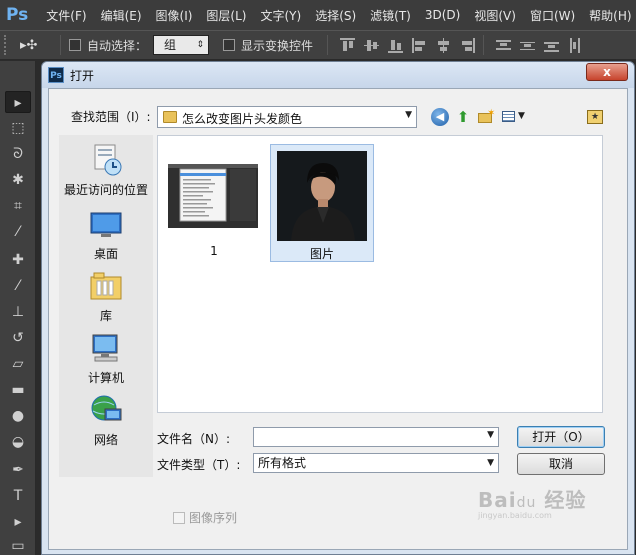 The image size is (636, 555). What do you see at coordinates (18, 102) in the screenshot?
I see `move-tool-icon: ▸` at bounding box center [18, 102].